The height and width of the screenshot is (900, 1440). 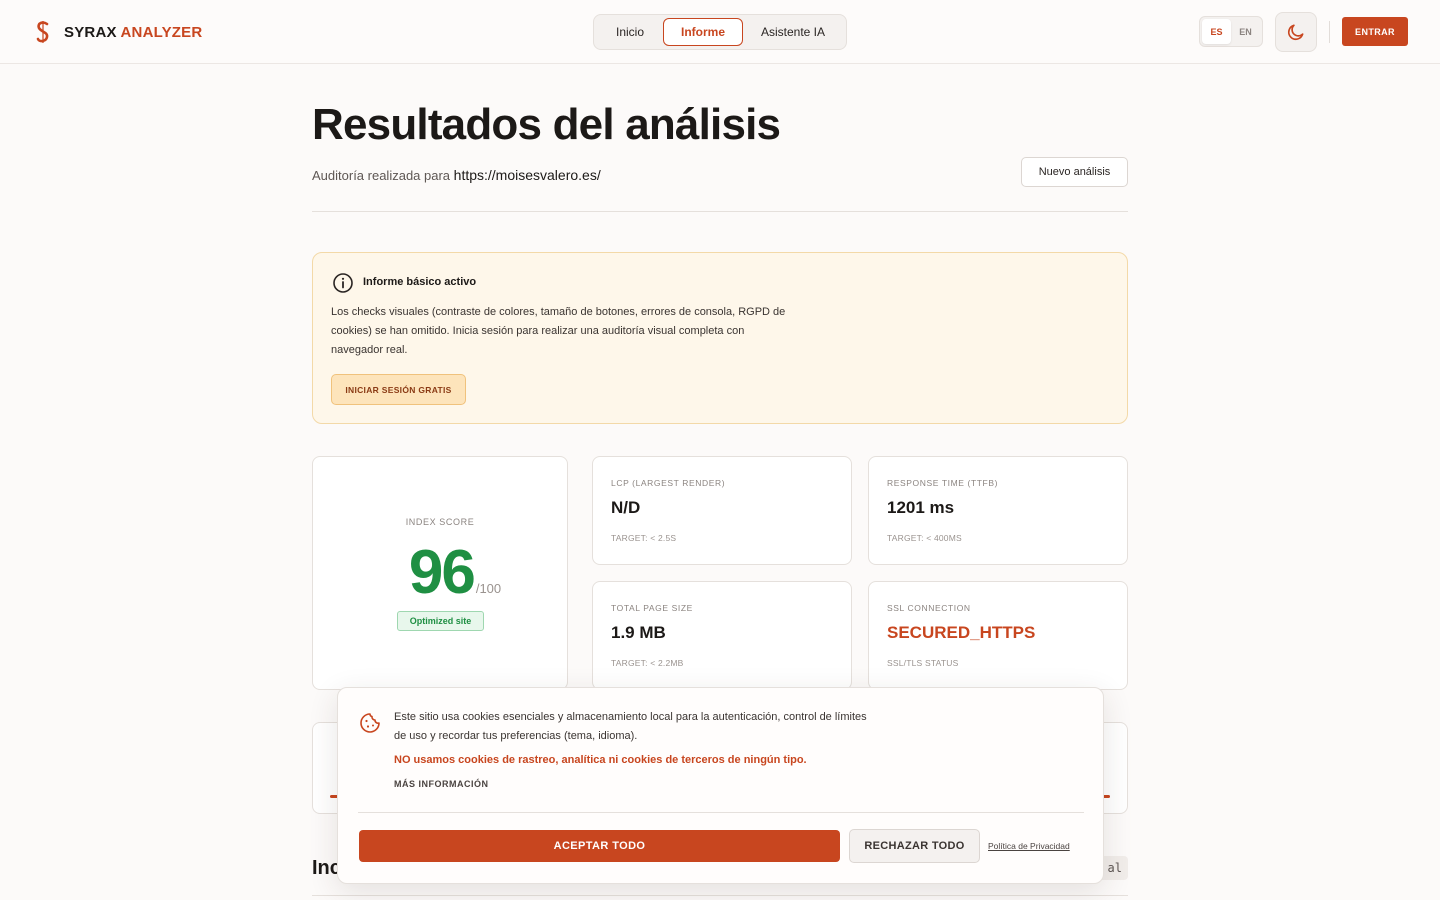 What do you see at coordinates (793, 32) in the screenshot?
I see `nav-asistente-ia: Asistente IA` at bounding box center [793, 32].